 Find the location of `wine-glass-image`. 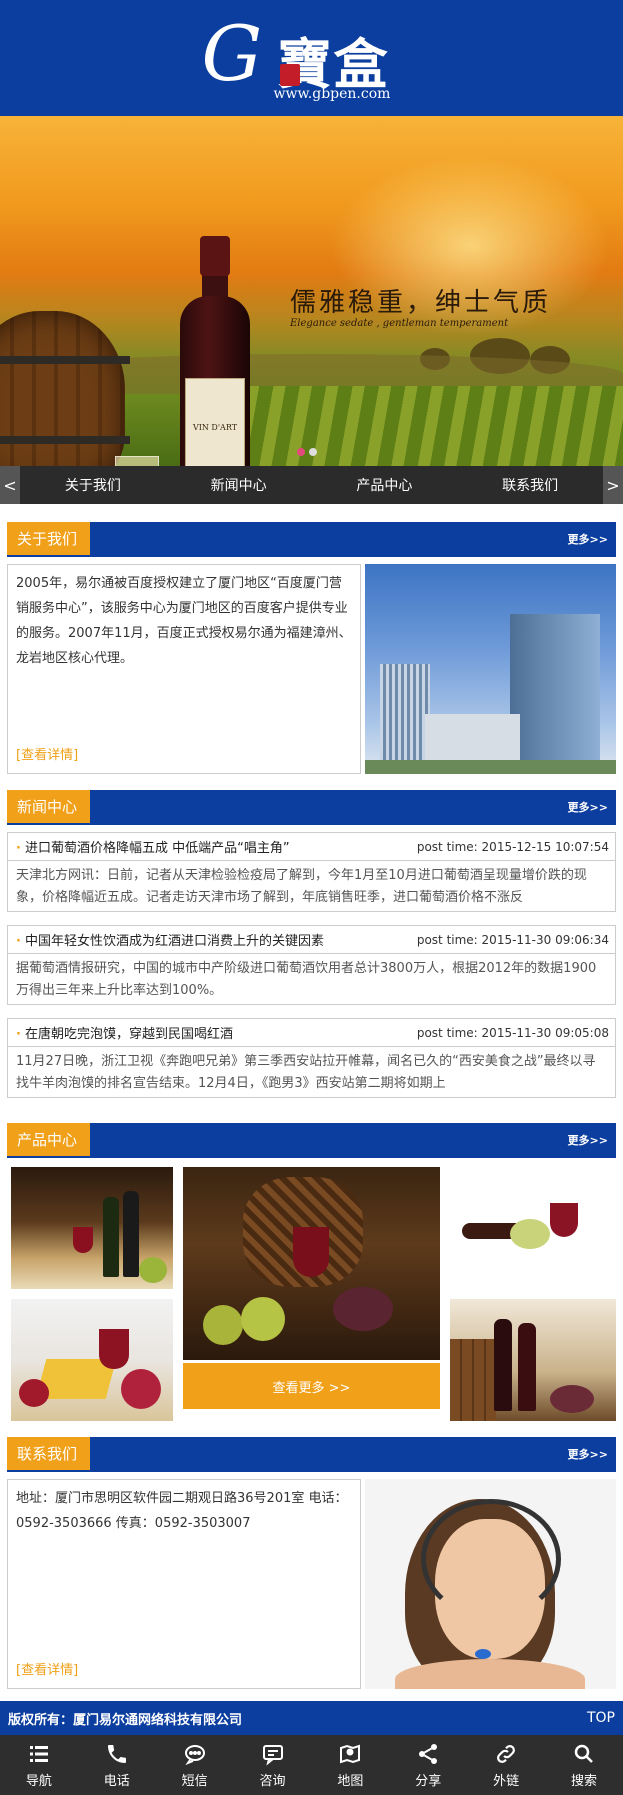

wine-glass-image is located at coordinates (137, 461).